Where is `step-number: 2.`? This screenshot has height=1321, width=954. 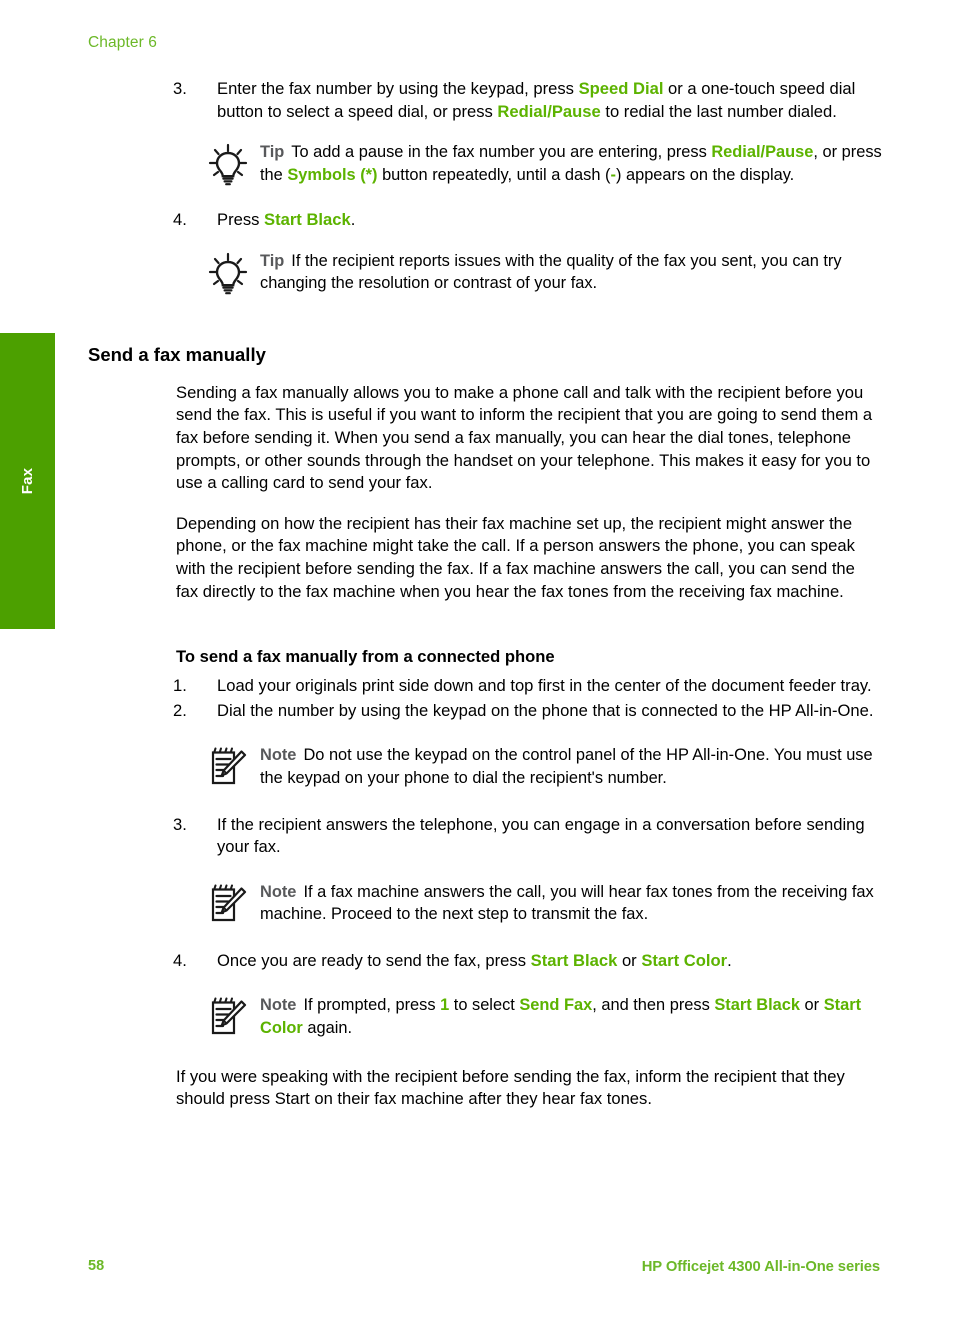
step-number: 2. is located at coordinates (180, 710).